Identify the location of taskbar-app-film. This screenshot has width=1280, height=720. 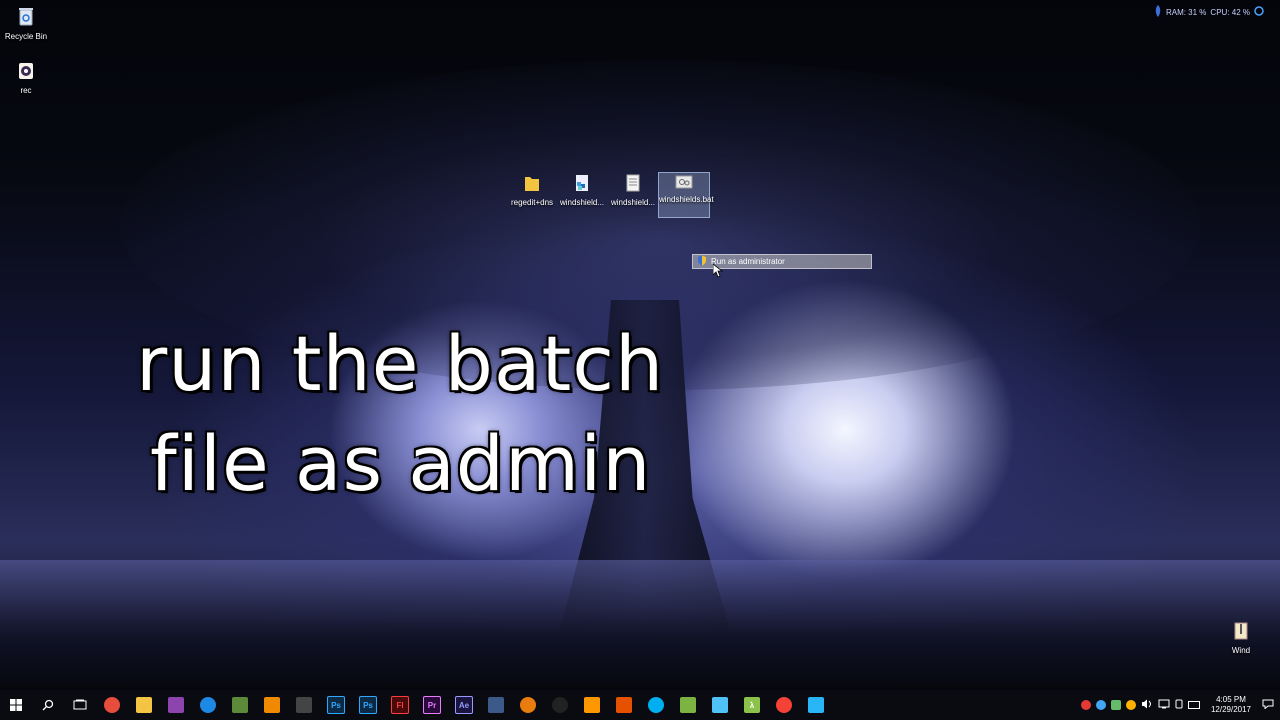
(304, 705).